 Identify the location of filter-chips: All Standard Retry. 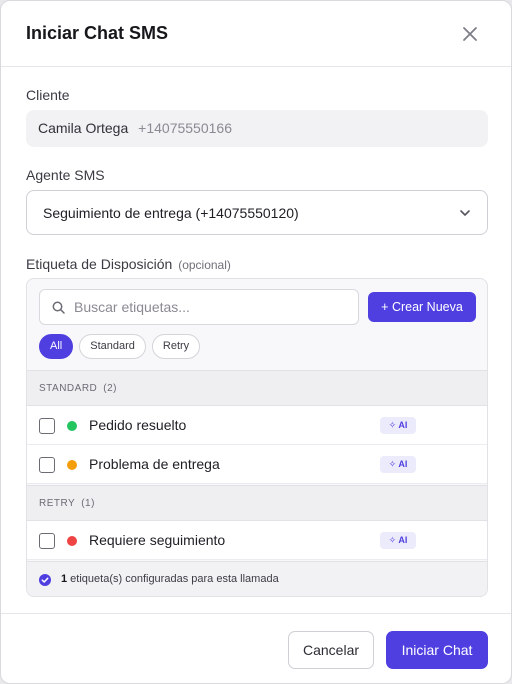
(120, 346).